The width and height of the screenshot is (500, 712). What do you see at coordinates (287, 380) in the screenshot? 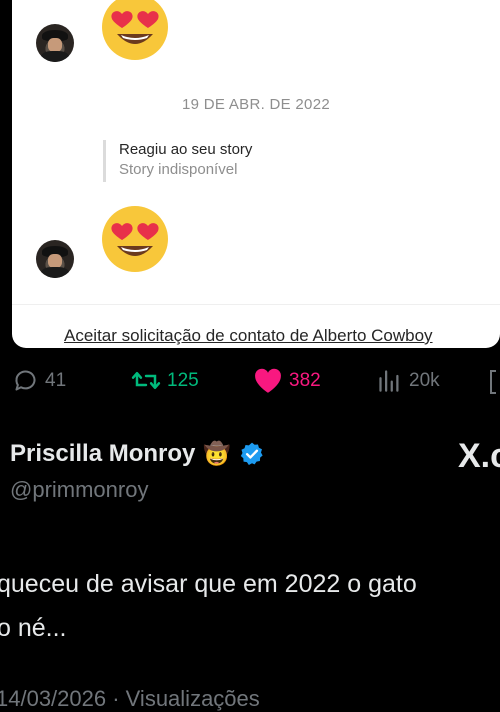
I see `like-button: 382` at bounding box center [287, 380].